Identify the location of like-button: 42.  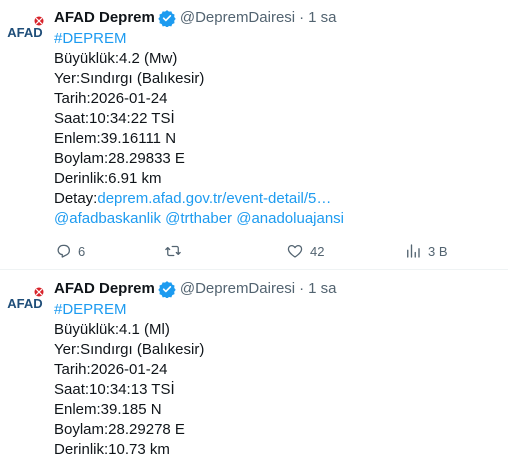
(305, 251).